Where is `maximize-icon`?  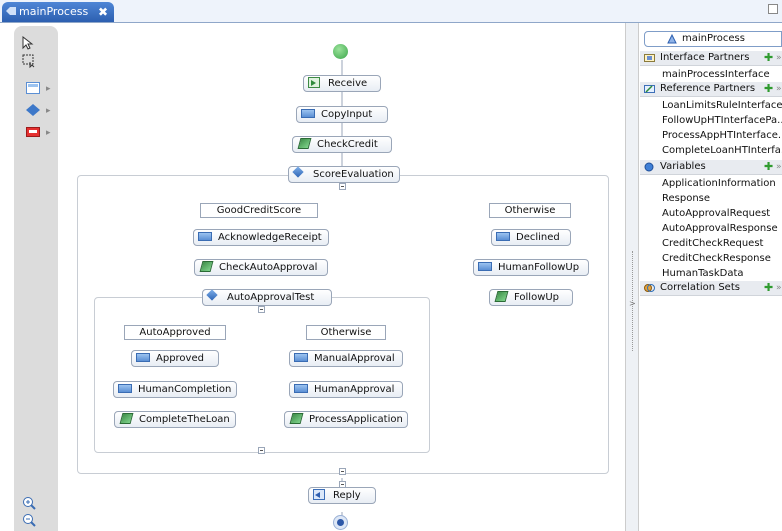
maximize-icon is located at coordinates (773, 9).